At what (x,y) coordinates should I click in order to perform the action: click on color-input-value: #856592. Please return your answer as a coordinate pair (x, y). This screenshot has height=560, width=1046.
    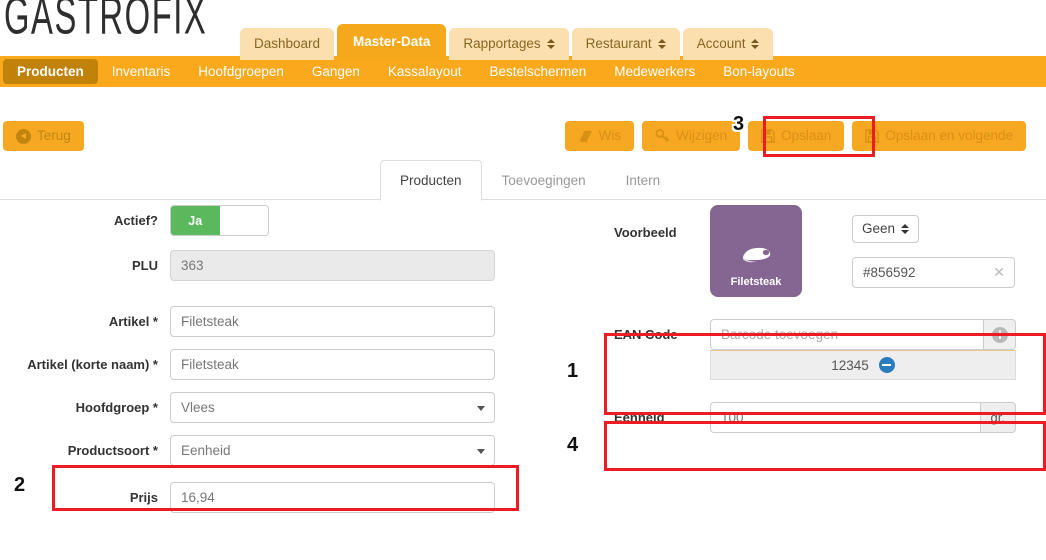
    Looking at the image, I should click on (889, 272).